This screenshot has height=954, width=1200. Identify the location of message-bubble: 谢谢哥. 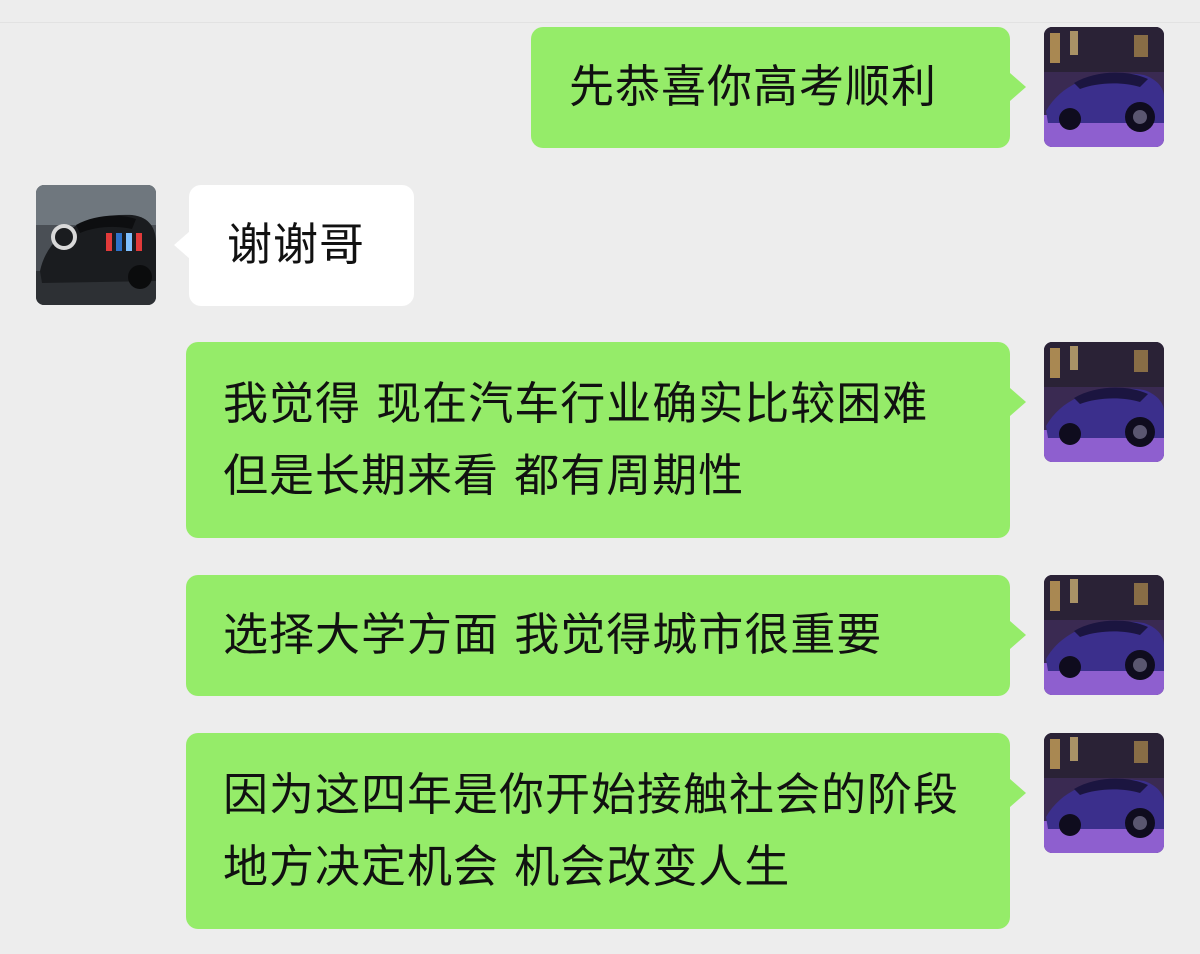
(301, 245).